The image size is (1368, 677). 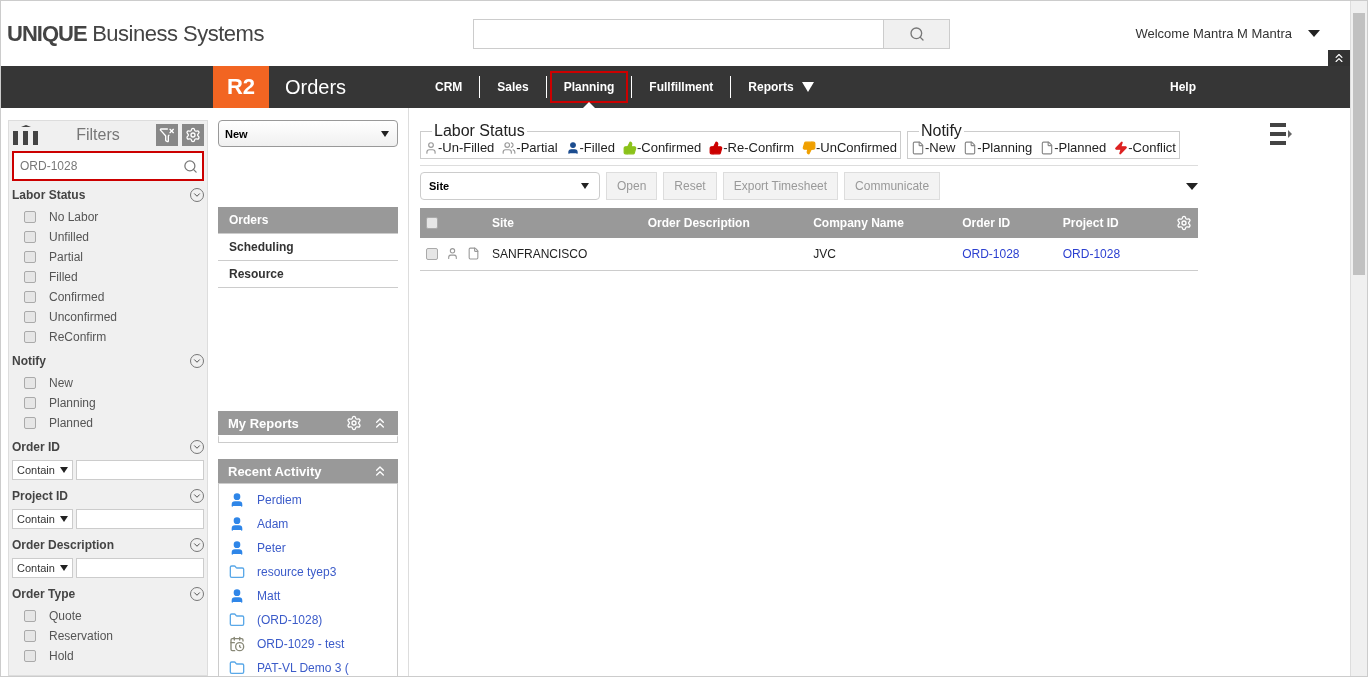 What do you see at coordinates (809, 147) in the screenshot?
I see `thumbs-down-icon` at bounding box center [809, 147].